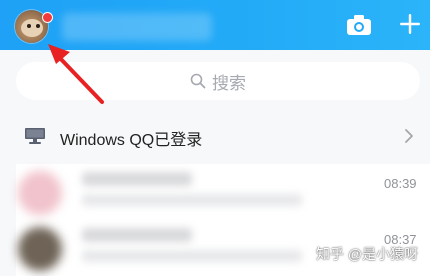  Describe the element at coordinates (47, 17) in the screenshot. I see `notification-dot` at that location.